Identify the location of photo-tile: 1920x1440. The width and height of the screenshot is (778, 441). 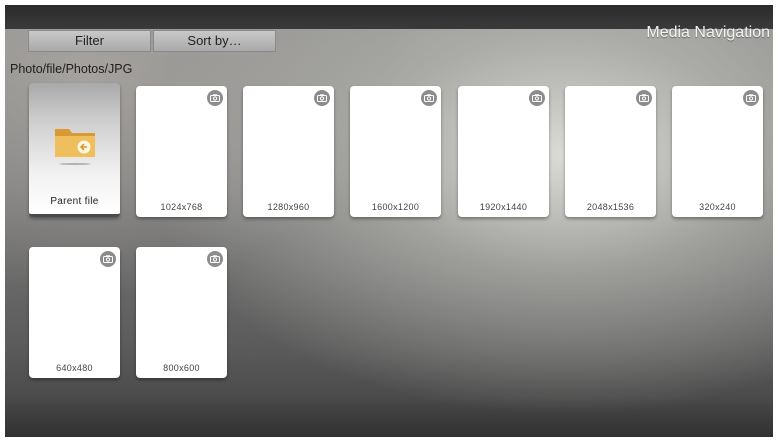
(503, 151).